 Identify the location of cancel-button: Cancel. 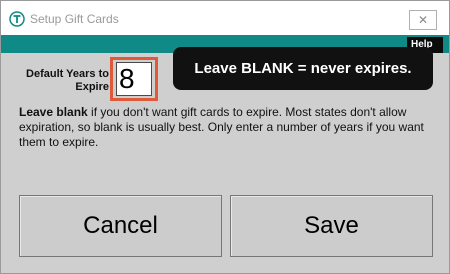
(120, 226).